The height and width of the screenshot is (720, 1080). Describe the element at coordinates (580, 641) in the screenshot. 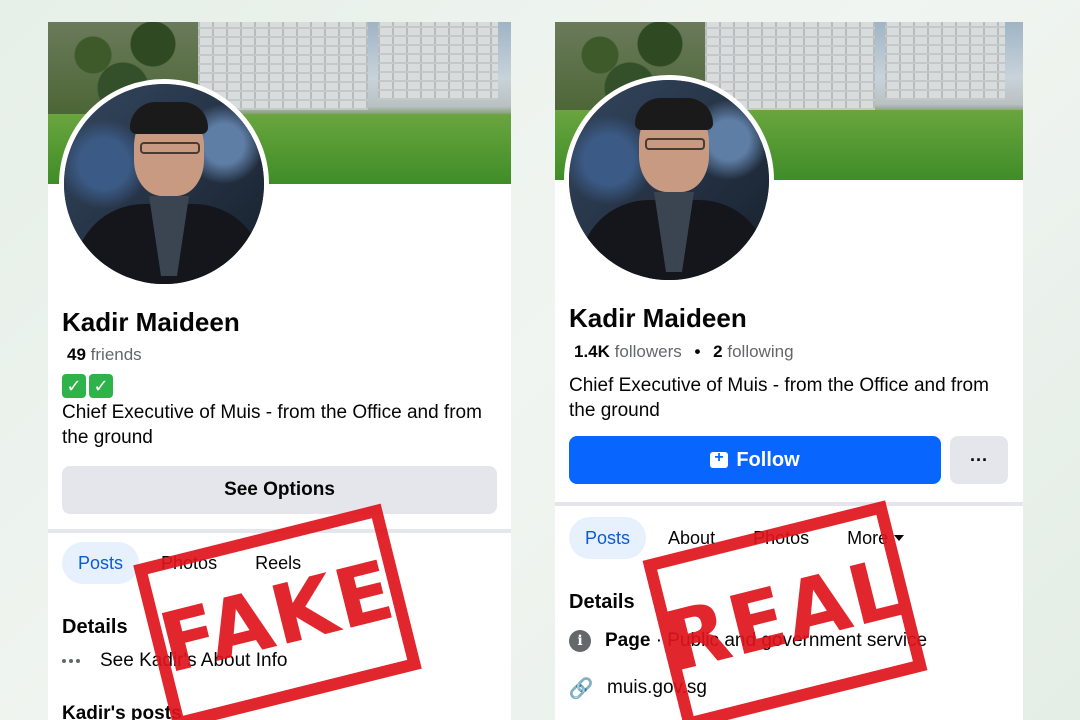

I see `info-icon: i` at that location.